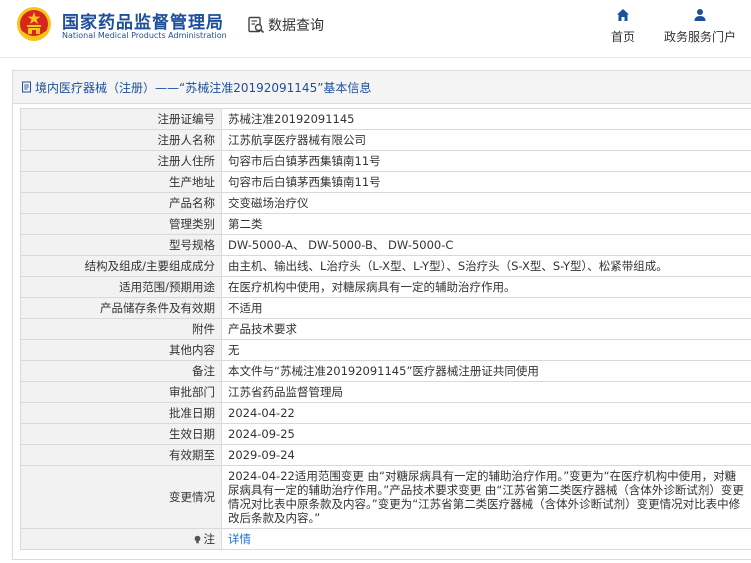  Describe the element at coordinates (203, 87) in the screenshot. I see `panel-title: 境内医疗器械（注册）——“苏械注准20192091145”基本信息` at that location.